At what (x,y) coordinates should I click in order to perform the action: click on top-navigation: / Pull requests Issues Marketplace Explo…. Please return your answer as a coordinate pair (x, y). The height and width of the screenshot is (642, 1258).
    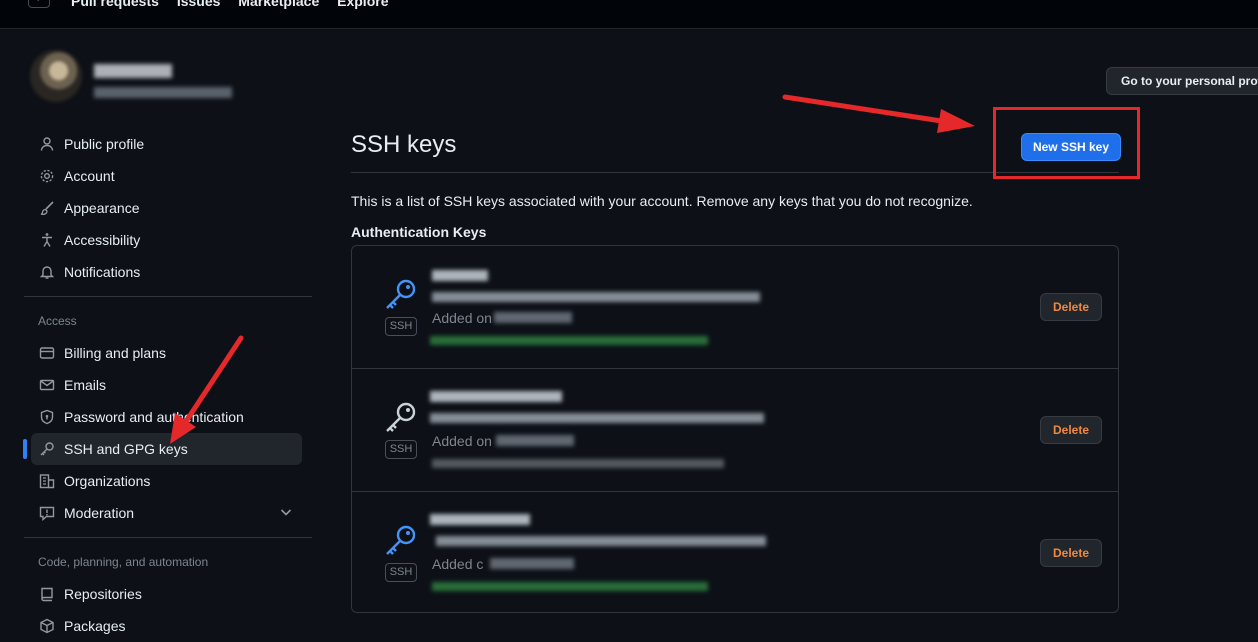
    Looking at the image, I should click on (629, 14).